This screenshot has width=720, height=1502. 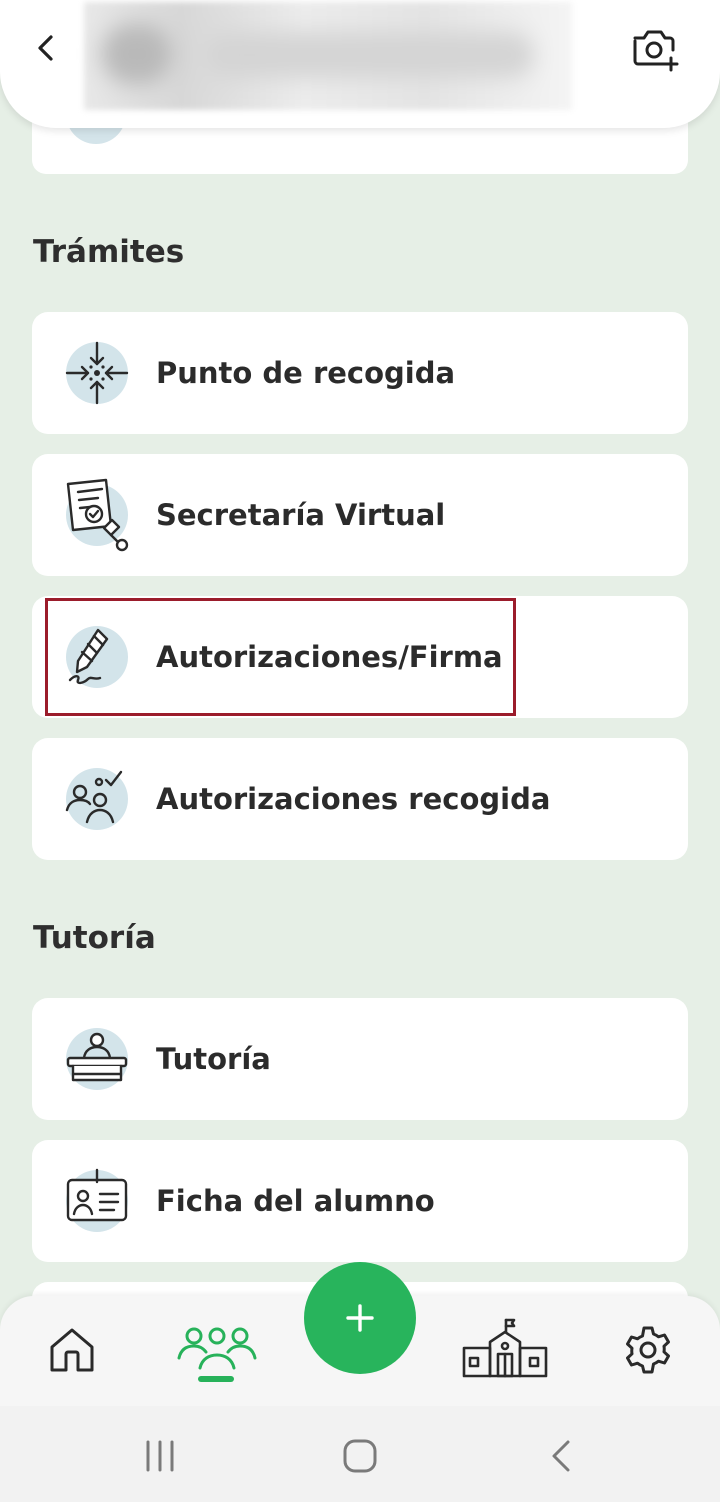 I want to click on pickup-point-icon, so click(x=97, y=373).